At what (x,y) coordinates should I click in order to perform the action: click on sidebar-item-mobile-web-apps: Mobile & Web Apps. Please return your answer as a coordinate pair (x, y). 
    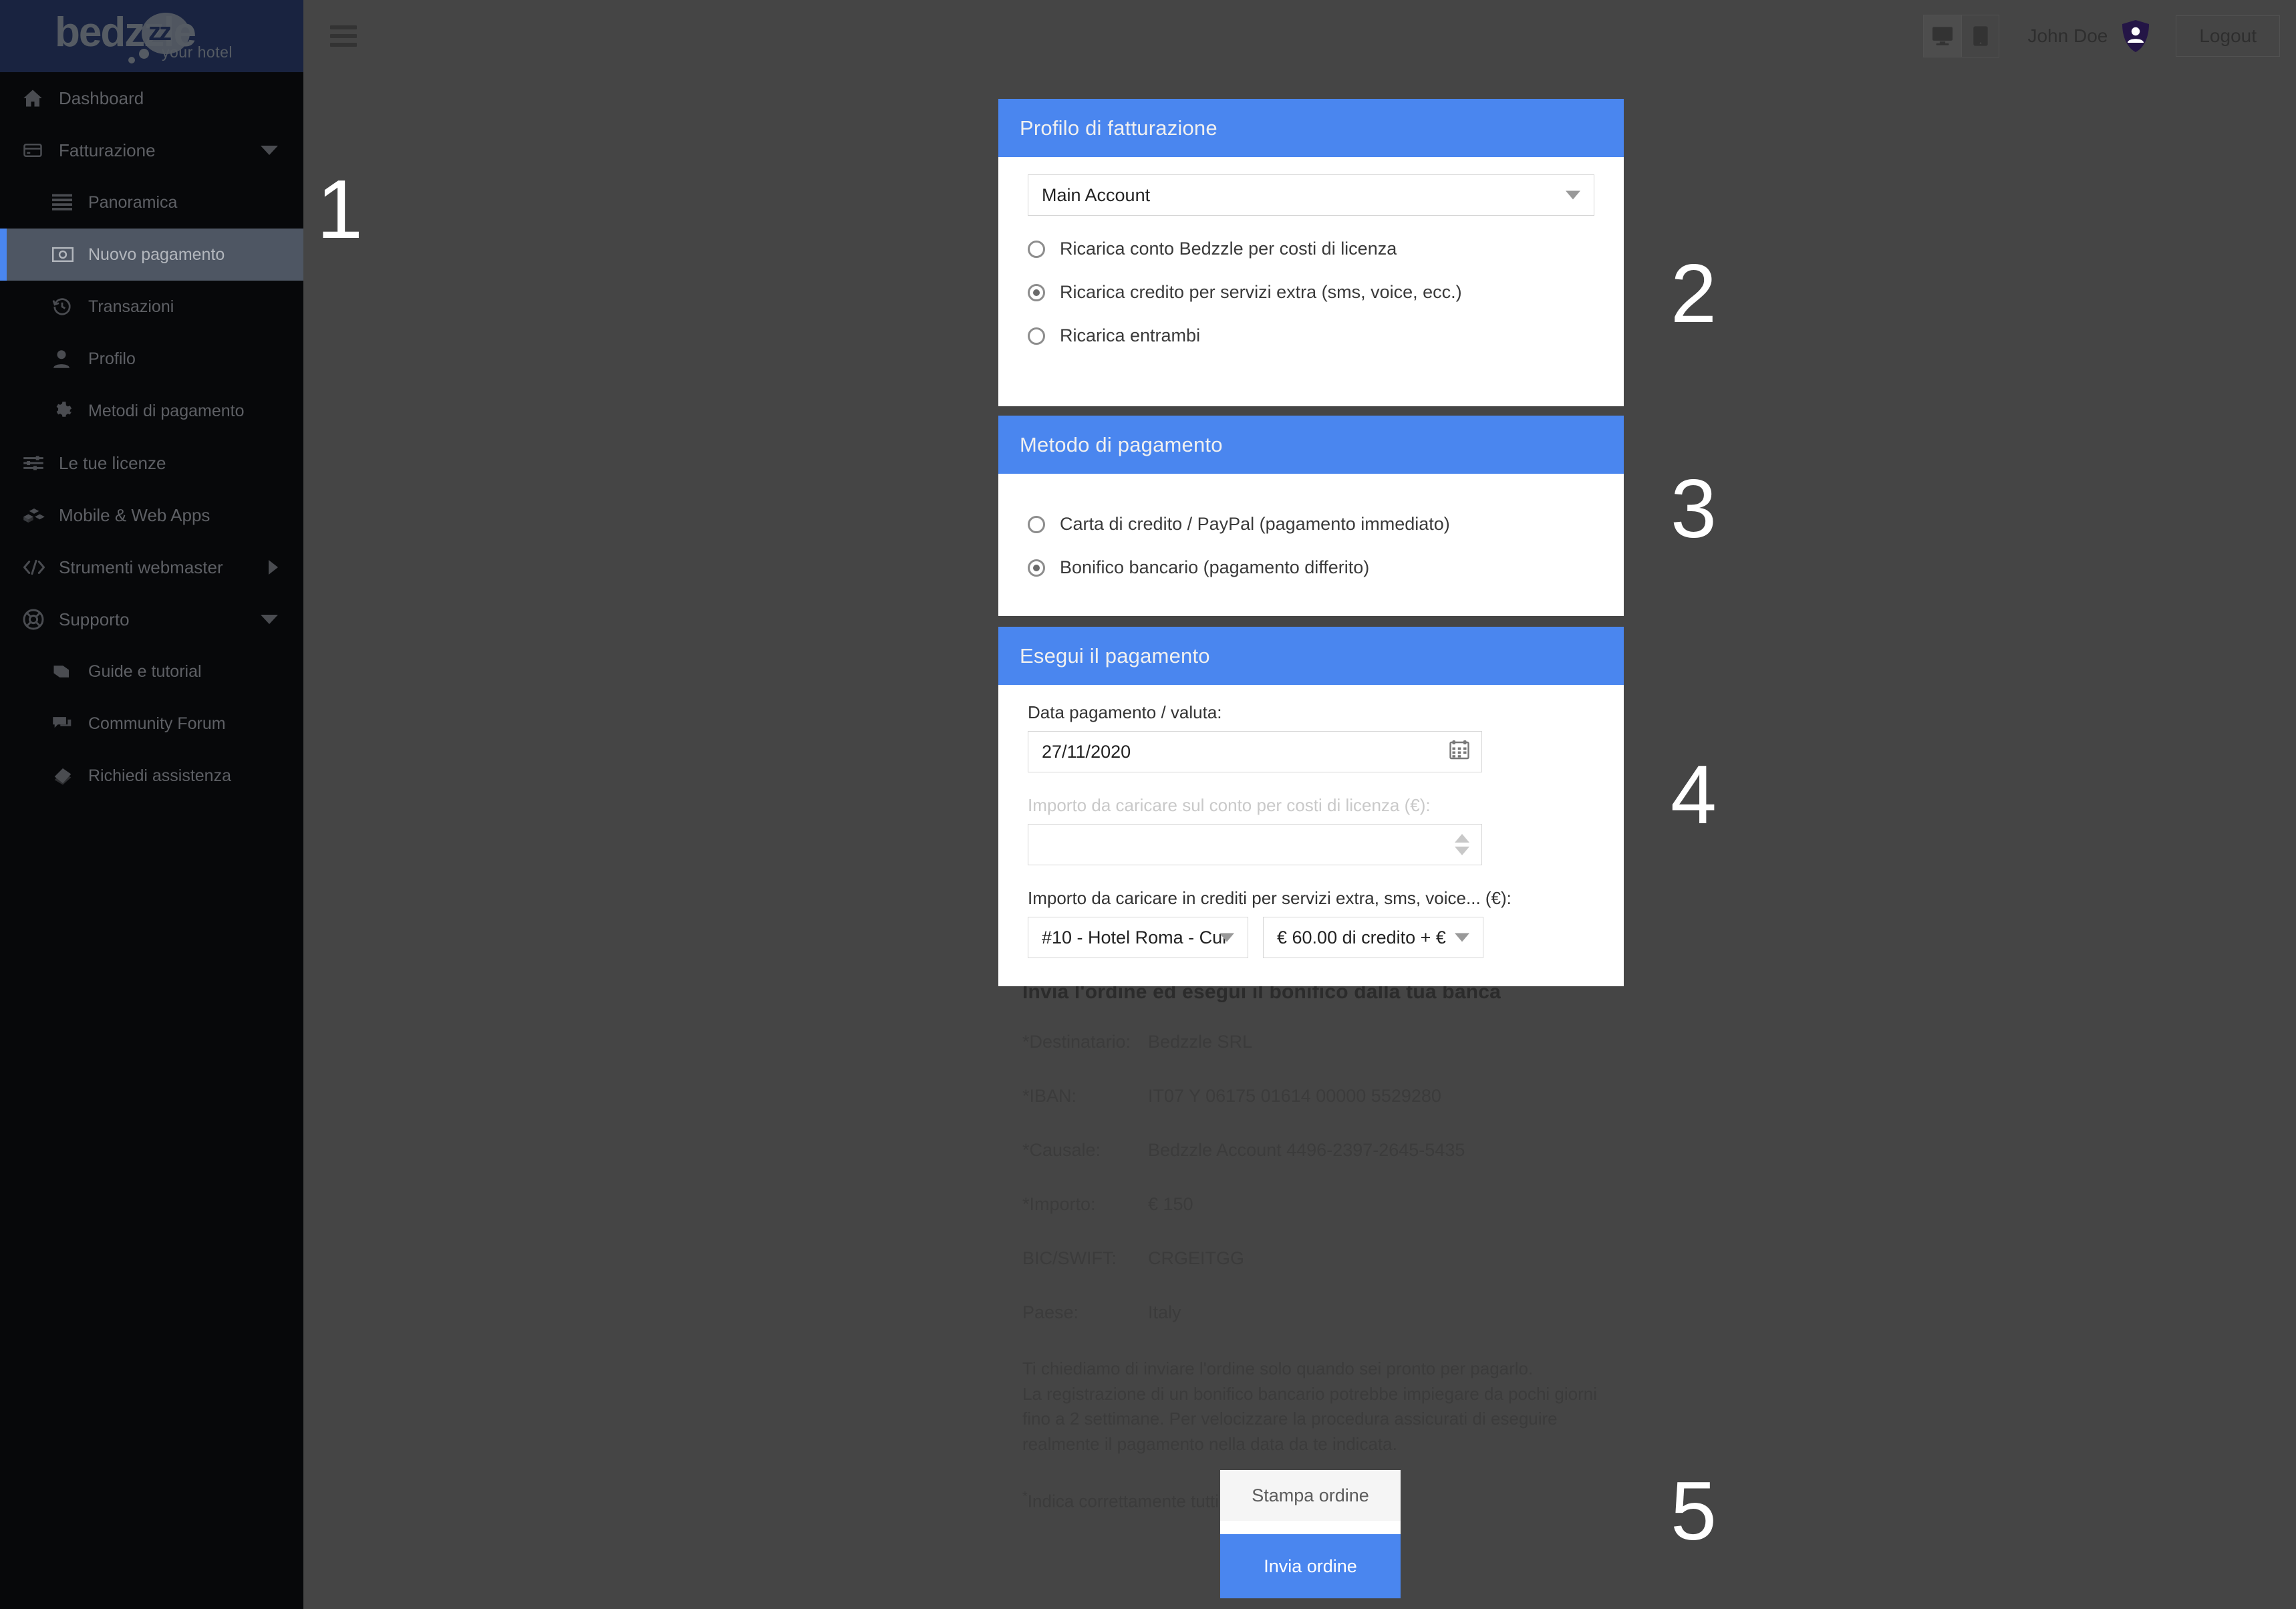
    Looking at the image, I should click on (151, 515).